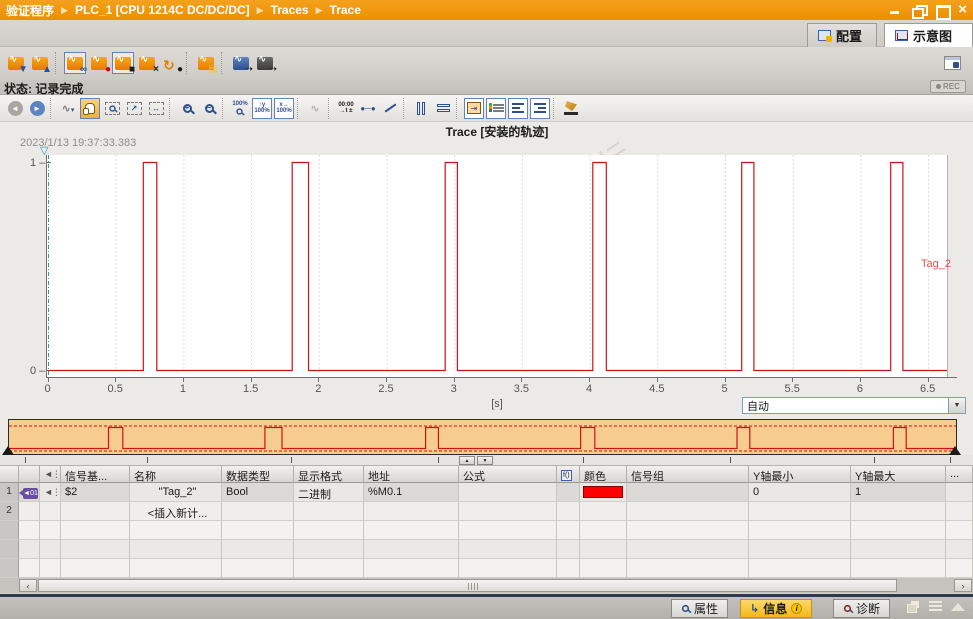 The height and width of the screenshot is (619, 973). Describe the element at coordinates (171, 63) in the screenshot. I see `auto-repeat-icon: ↻ ●` at that location.